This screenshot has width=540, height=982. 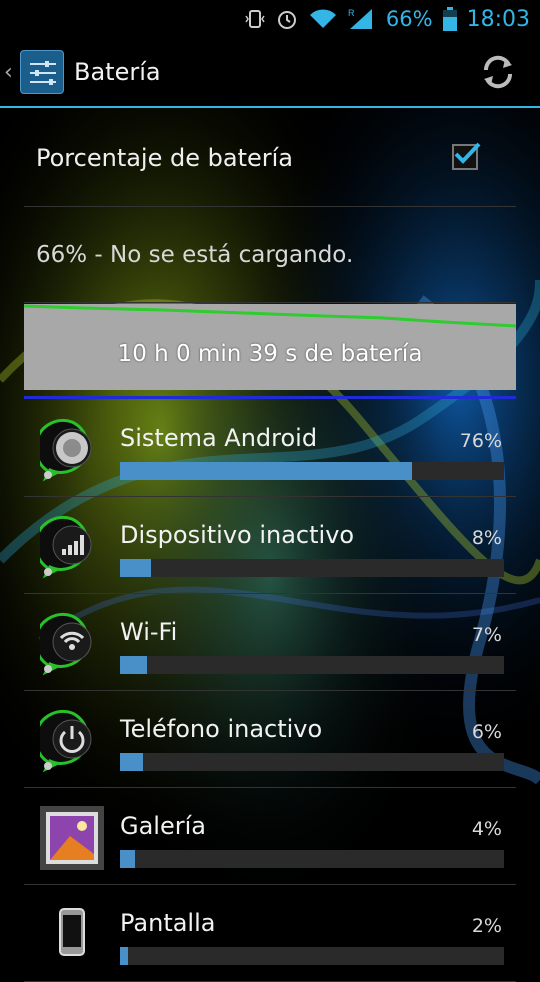 I want to click on refresh-icon, so click(x=498, y=72).